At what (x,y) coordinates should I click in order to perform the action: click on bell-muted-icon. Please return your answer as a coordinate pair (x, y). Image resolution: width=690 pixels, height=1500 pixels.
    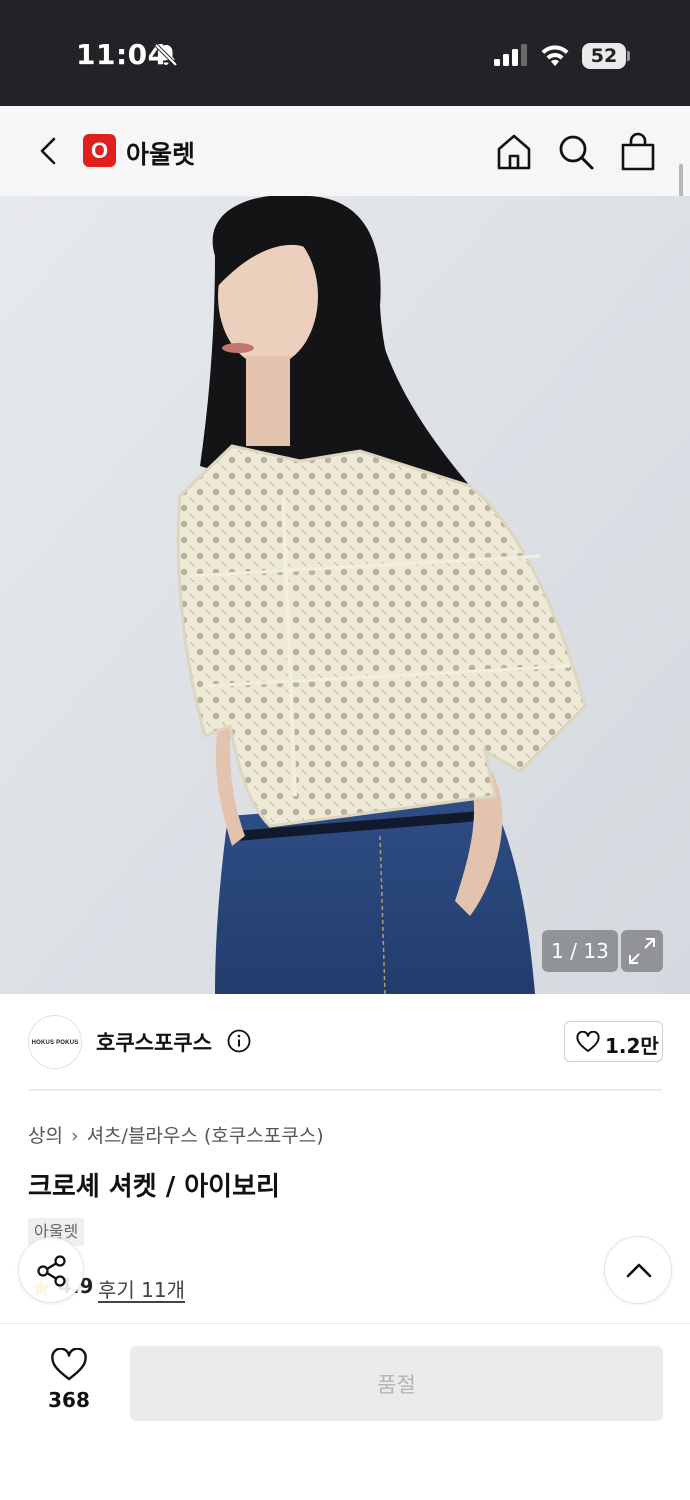
    Looking at the image, I should click on (166, 55).